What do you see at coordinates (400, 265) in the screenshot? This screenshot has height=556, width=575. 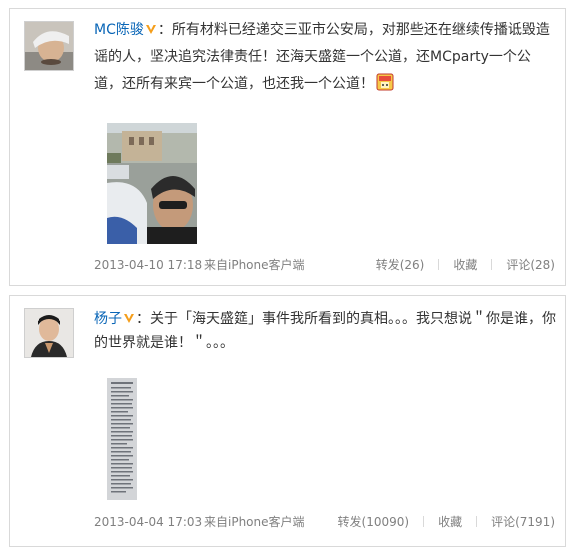 I see `repost-link: 转发(26)` at bounding box center [400, 265].